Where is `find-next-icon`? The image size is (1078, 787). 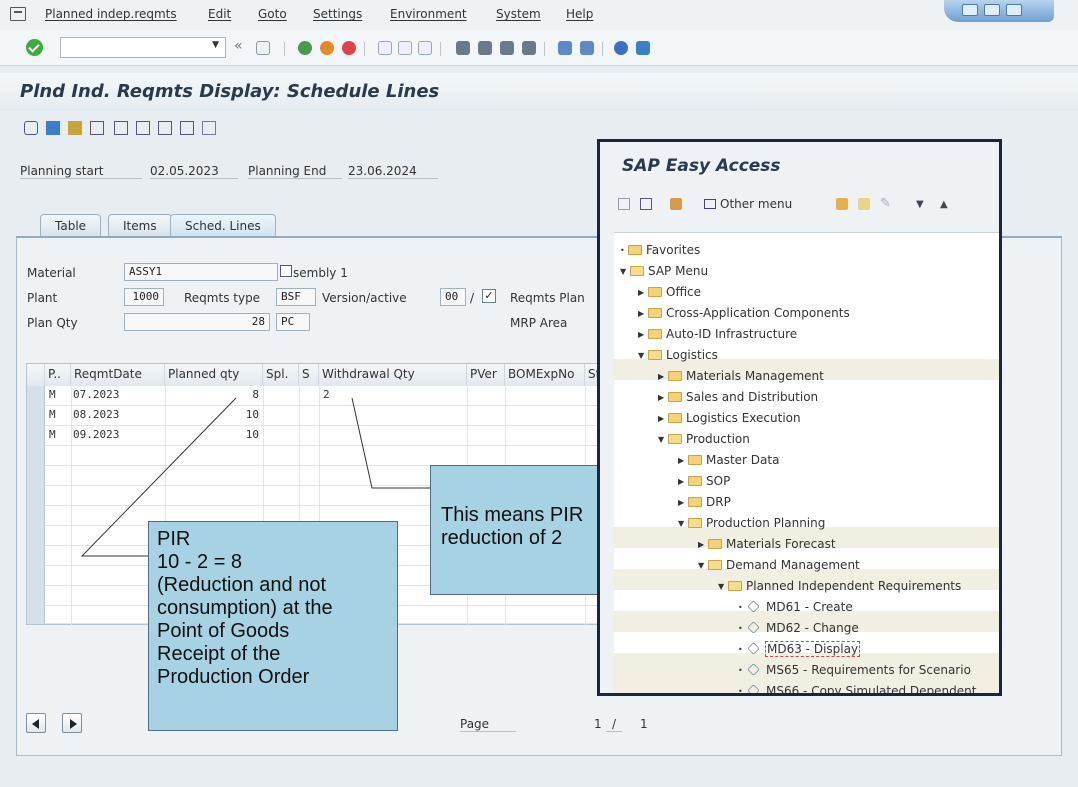
find-next-icon is located at coordinates (425, 48).